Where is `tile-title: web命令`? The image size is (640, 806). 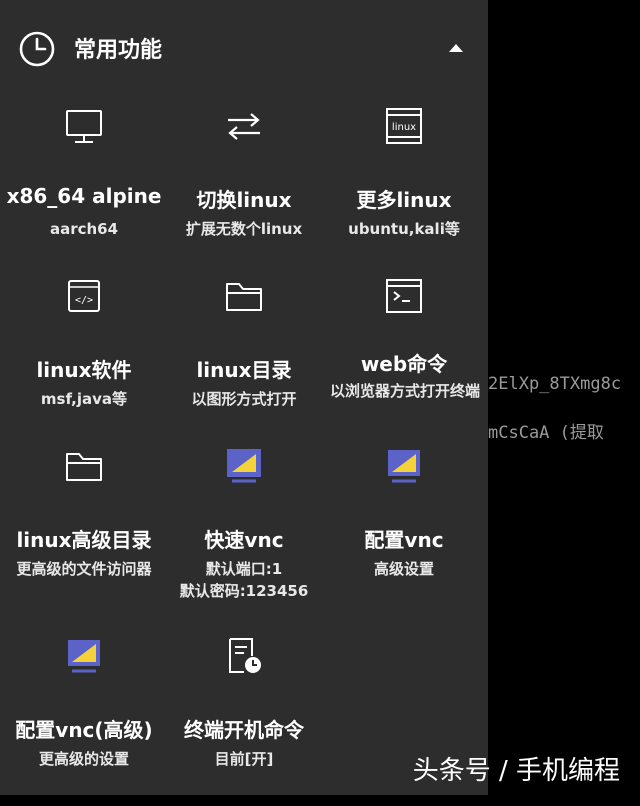 tile-title: web命令 is located at coordinates (404, 364).